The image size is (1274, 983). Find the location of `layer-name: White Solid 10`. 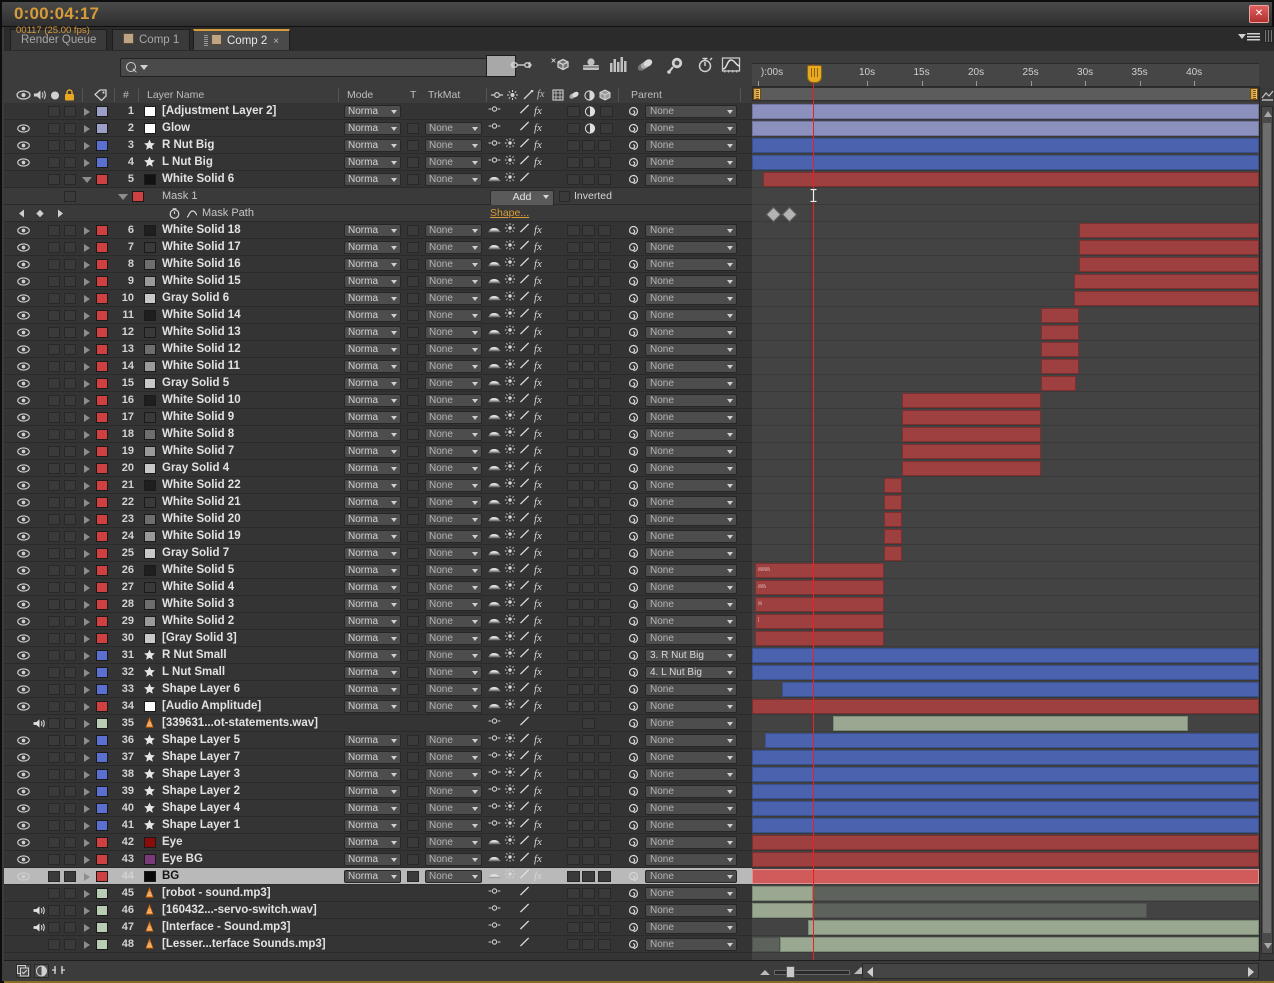

layer-name: White Solid 10 is located at coordinates (201, 400).